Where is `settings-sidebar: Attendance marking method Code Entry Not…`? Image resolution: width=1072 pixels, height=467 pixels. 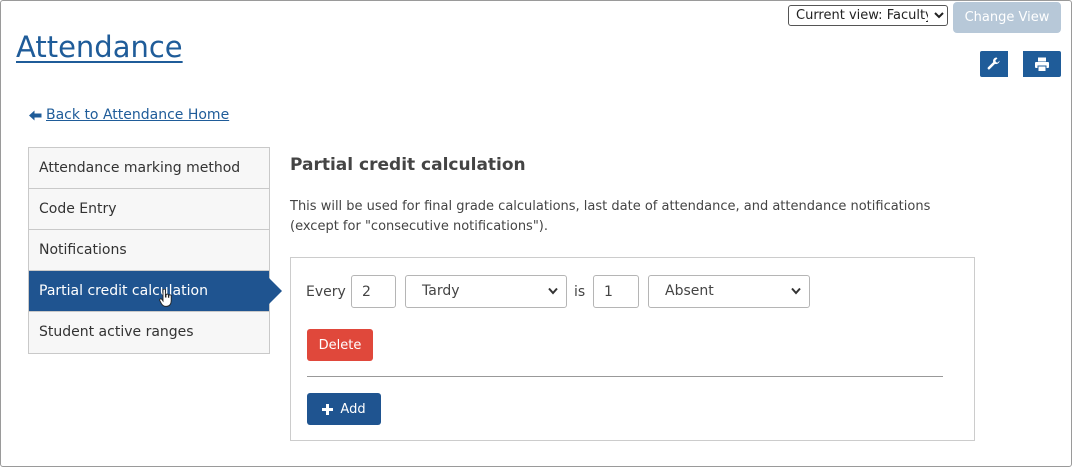
settings-sidebar: Attendance marking method Code Entry Not… is located at coordinates (155, 250).